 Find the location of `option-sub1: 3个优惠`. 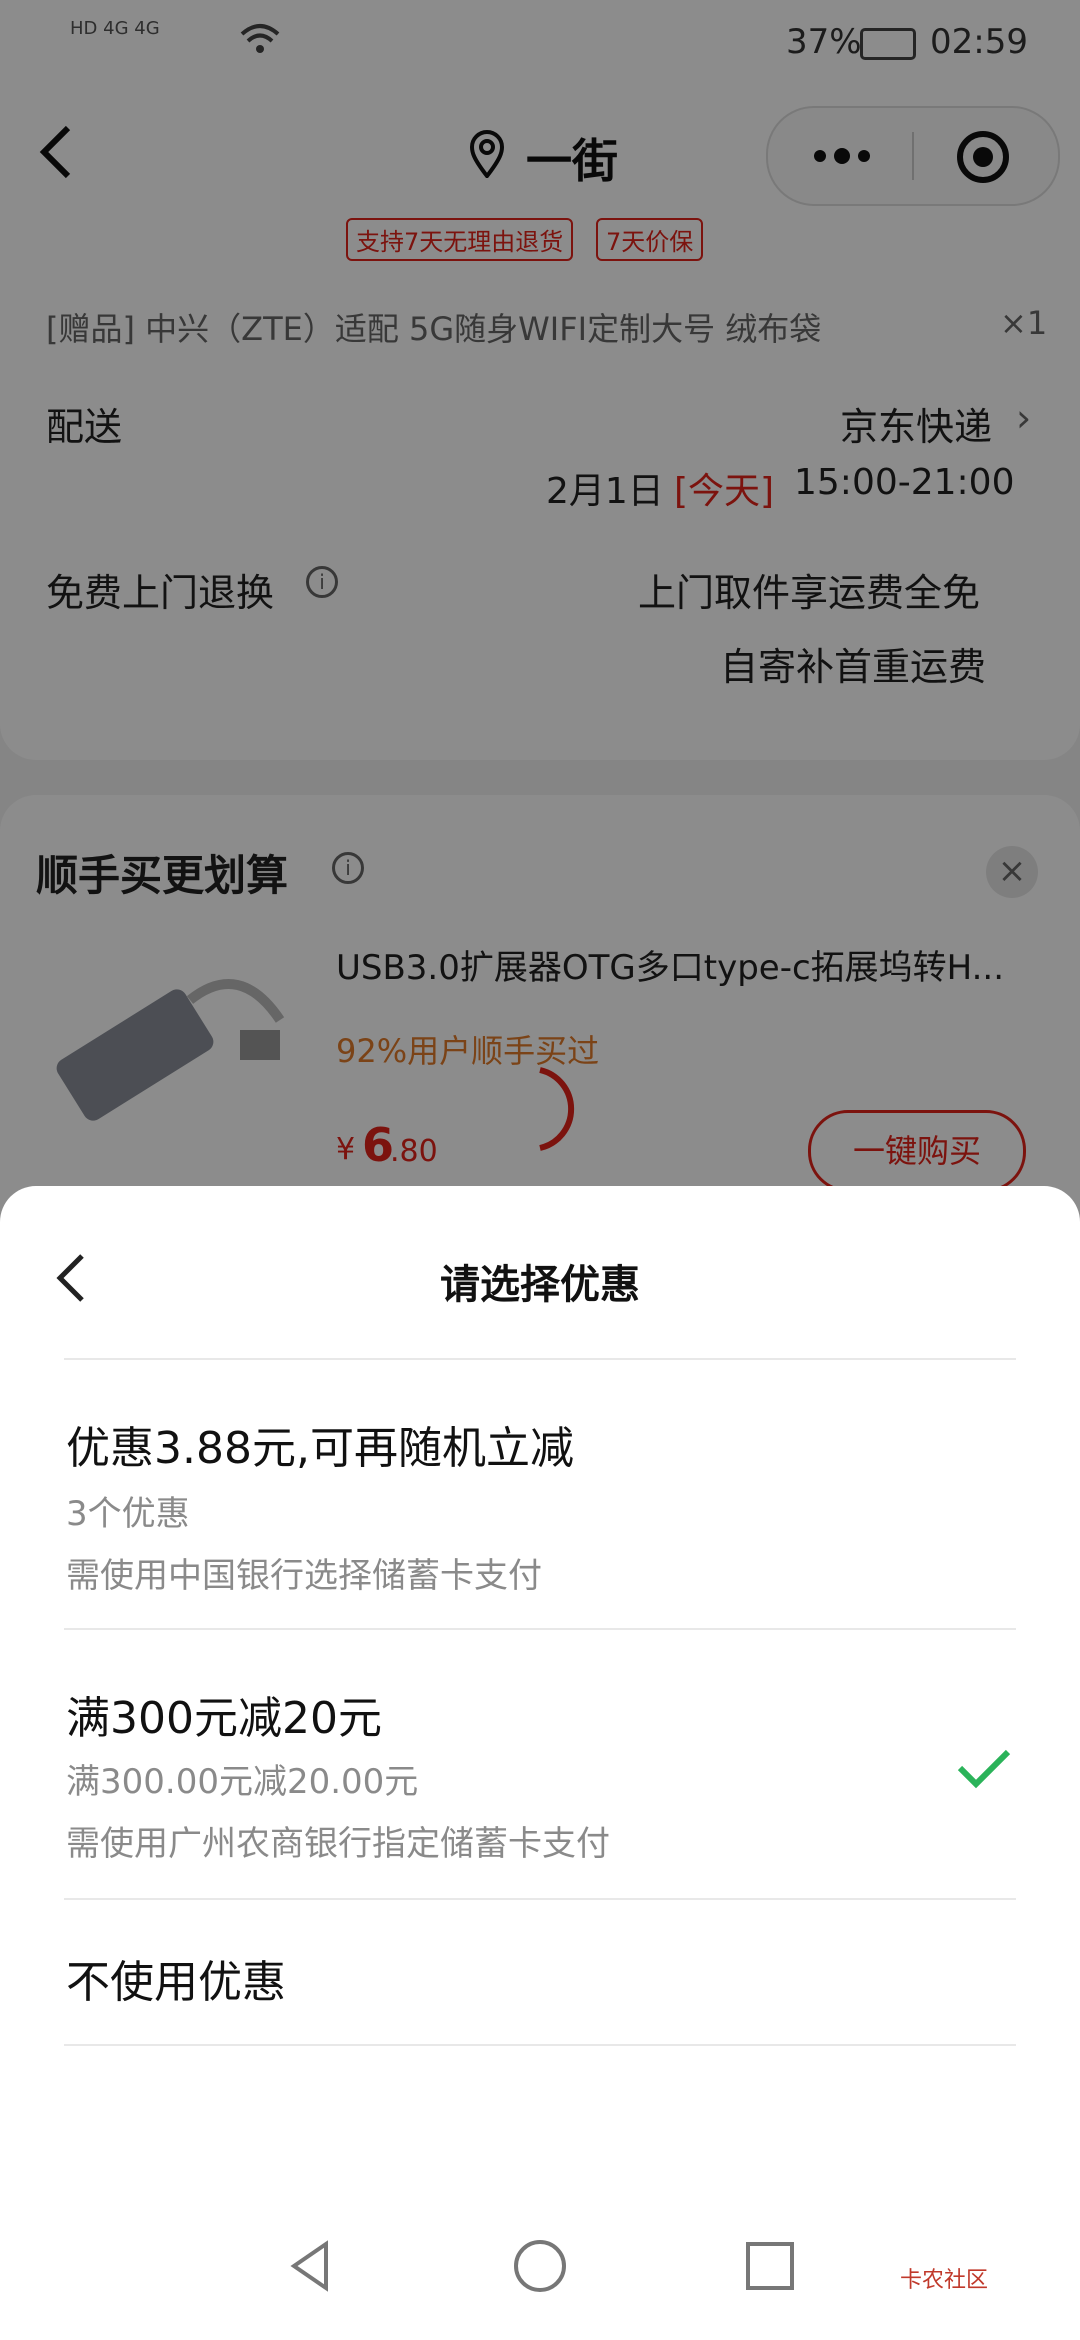

option-sub1: 3个优惠 is located at coordinates (128, 1514).